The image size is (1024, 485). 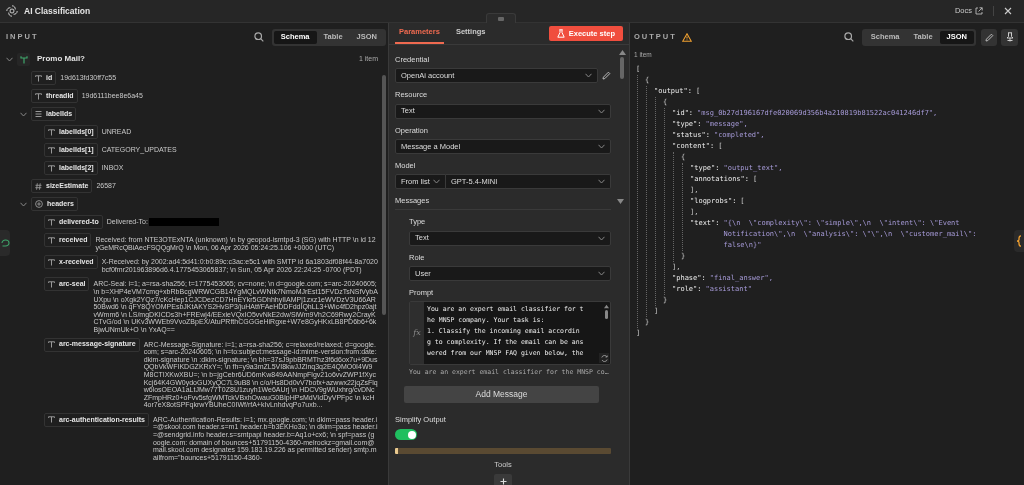 What do you see at coordinates (38, 186) in the screenshot?
I see `number-type-icon` at bounding box center [38, 186].